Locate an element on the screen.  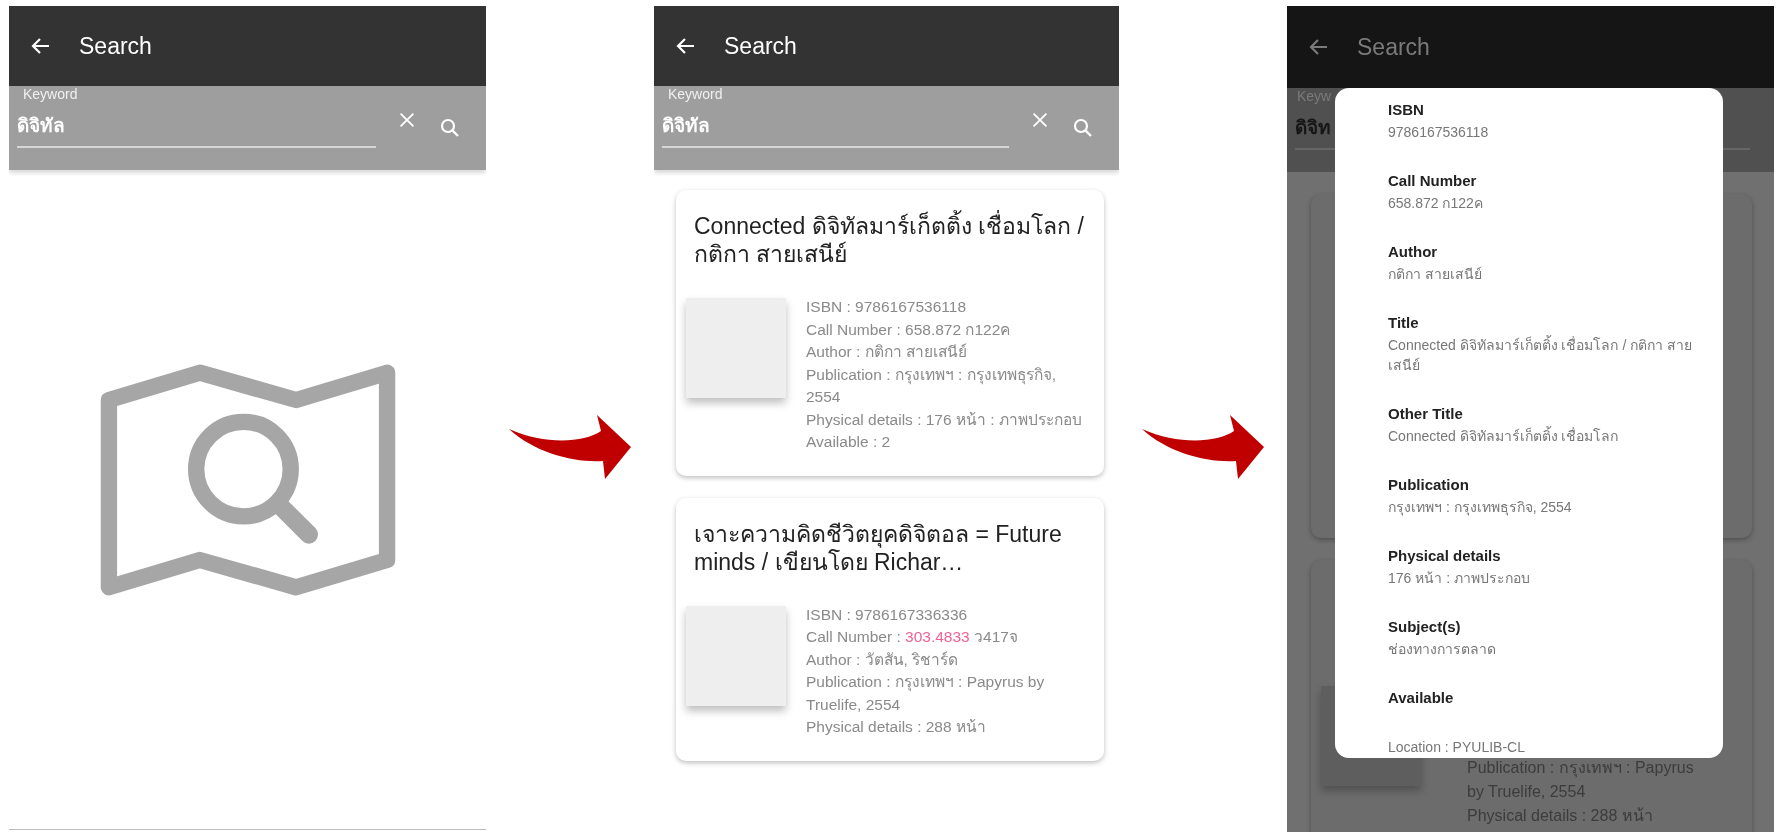
field-label: ISBN is located at coordinates (1406, 110).